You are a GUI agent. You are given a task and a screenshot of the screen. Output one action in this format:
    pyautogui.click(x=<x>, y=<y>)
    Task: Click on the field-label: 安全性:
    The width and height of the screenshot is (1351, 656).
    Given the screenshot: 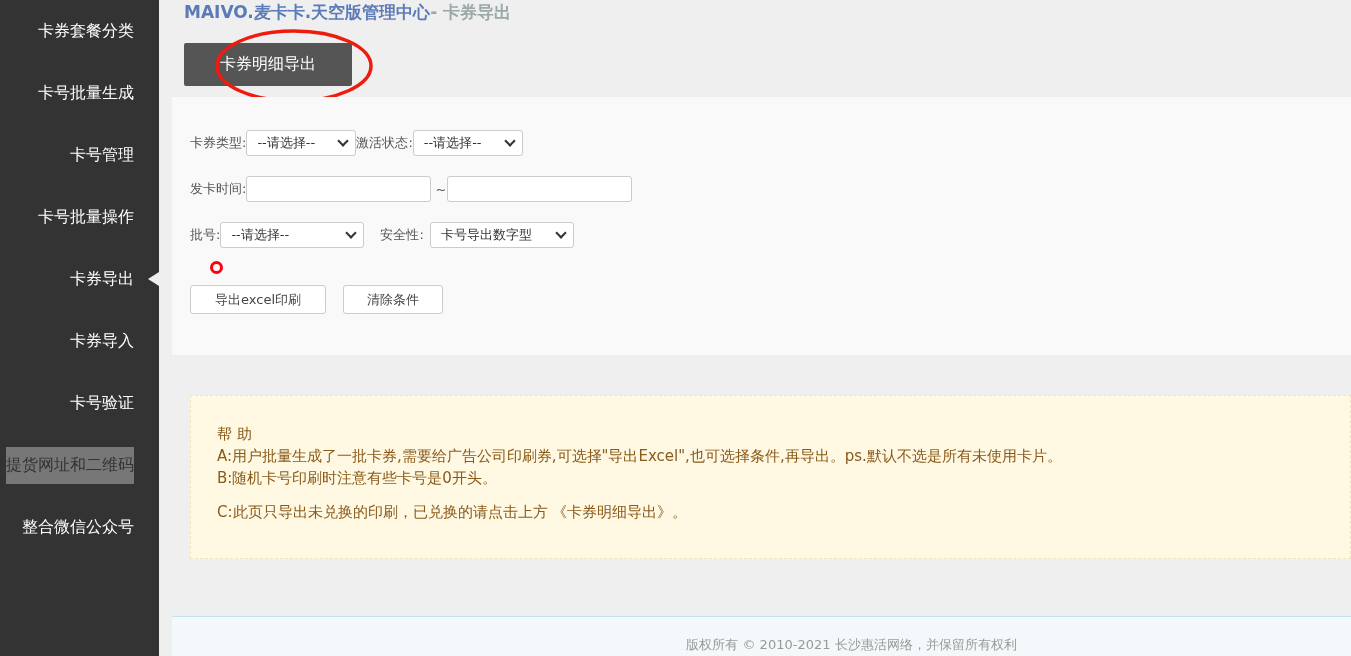 What is the action you would take?
    pyautogui.click(x=402, y=235)
    